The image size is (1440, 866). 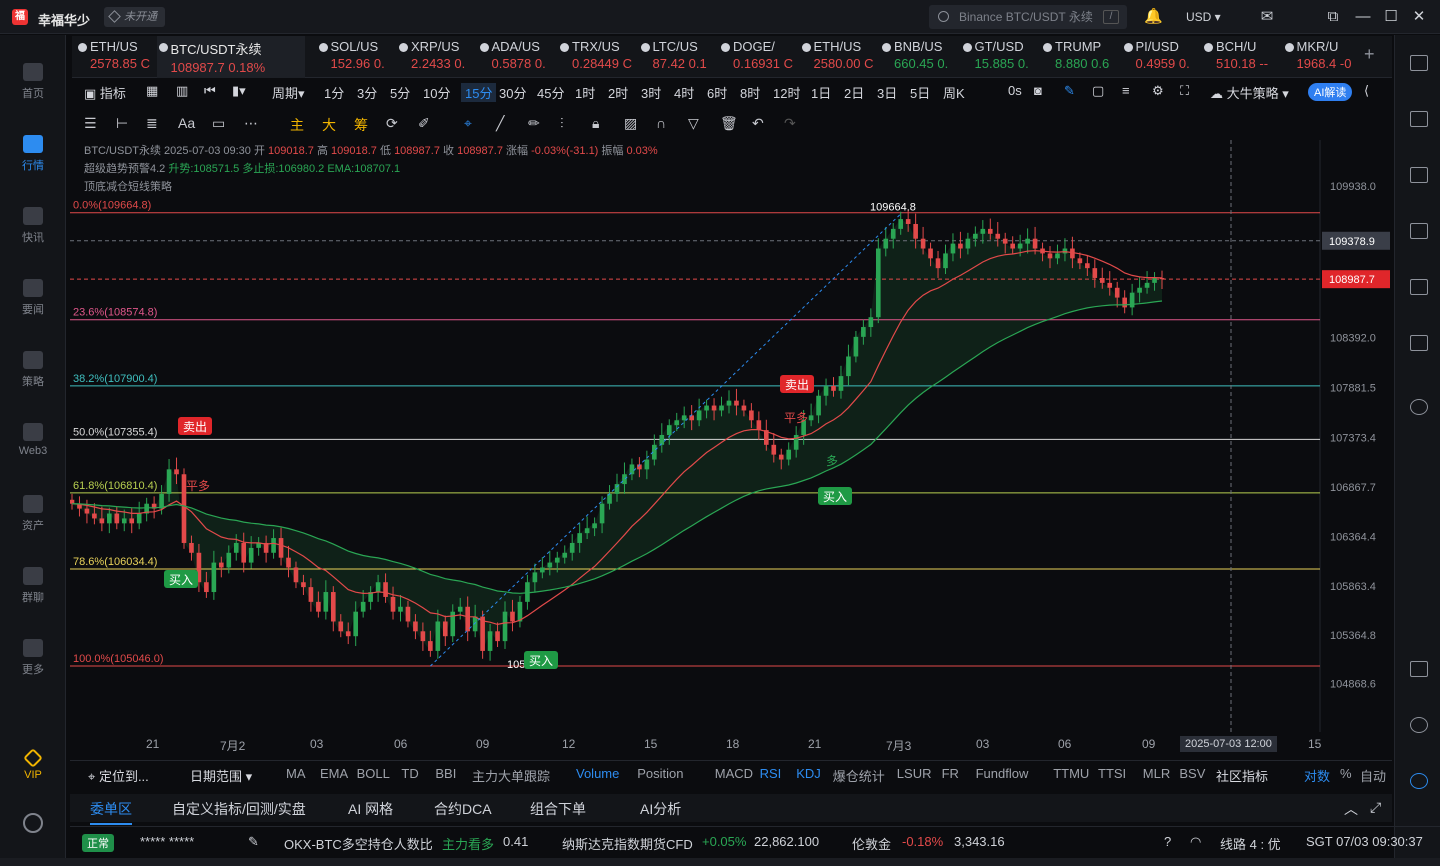 I want to click on interval-option: 1分, so click(x=334, y=92).